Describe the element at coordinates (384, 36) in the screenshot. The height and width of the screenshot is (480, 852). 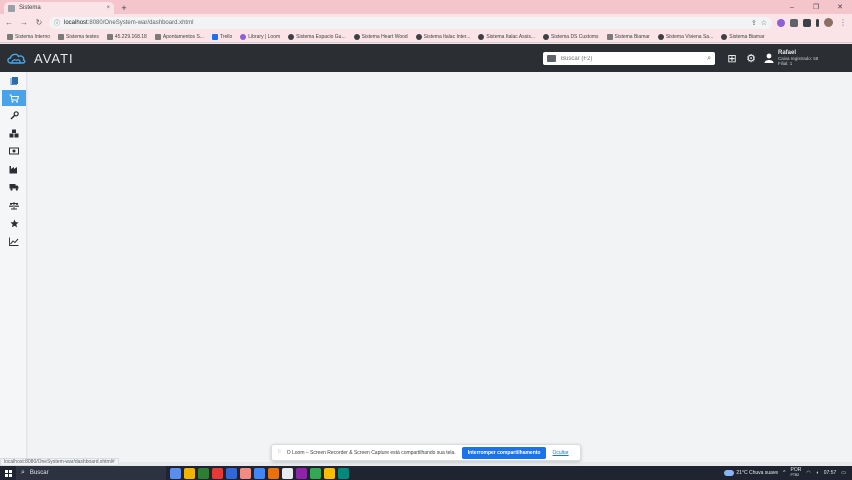
I see `bookmark-label: Sistema Heart Wood` at that location.